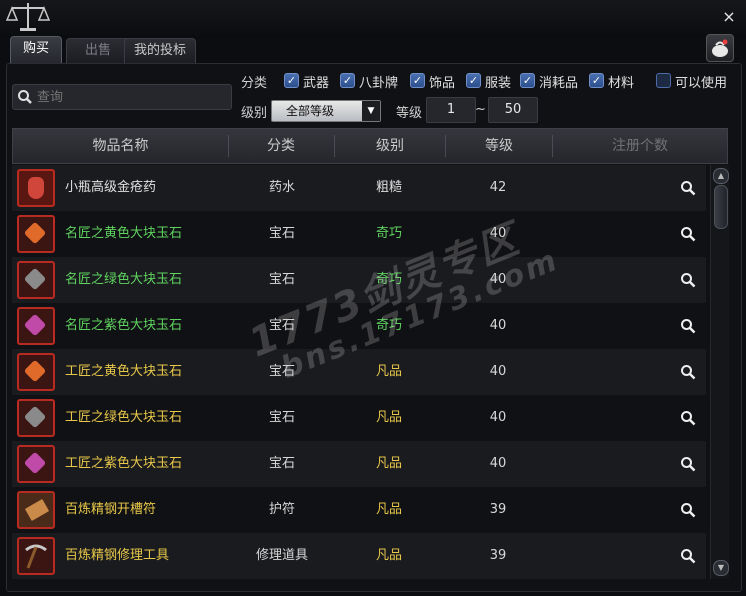 The image size is (746, 596). Describe the element at coordinates (721, 176) in the screenshot. I see `scroll-up-icon: ▲` at that location.